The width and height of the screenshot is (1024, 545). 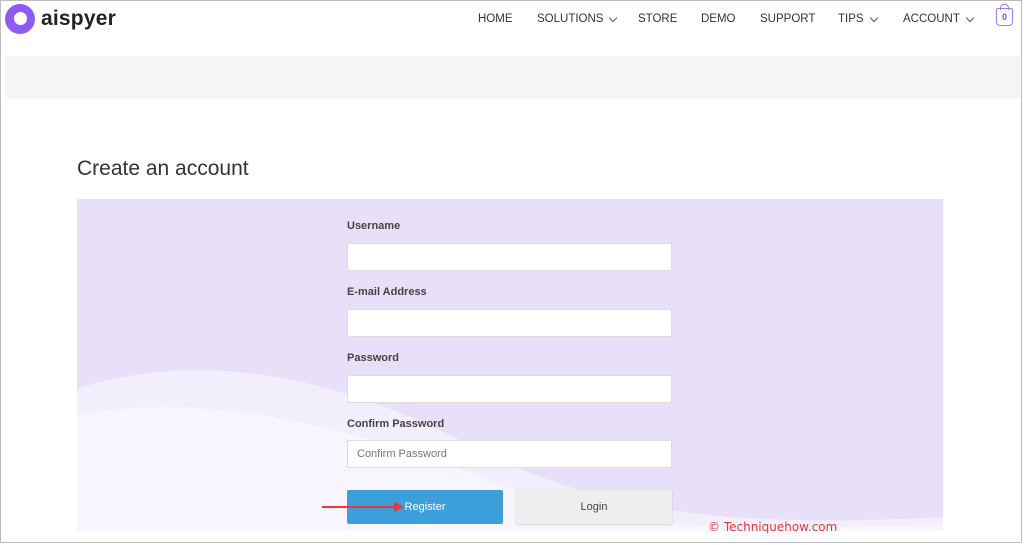 I want to click on nav-item-solutions: SOLUTIONS, so click(x=577, y=19).